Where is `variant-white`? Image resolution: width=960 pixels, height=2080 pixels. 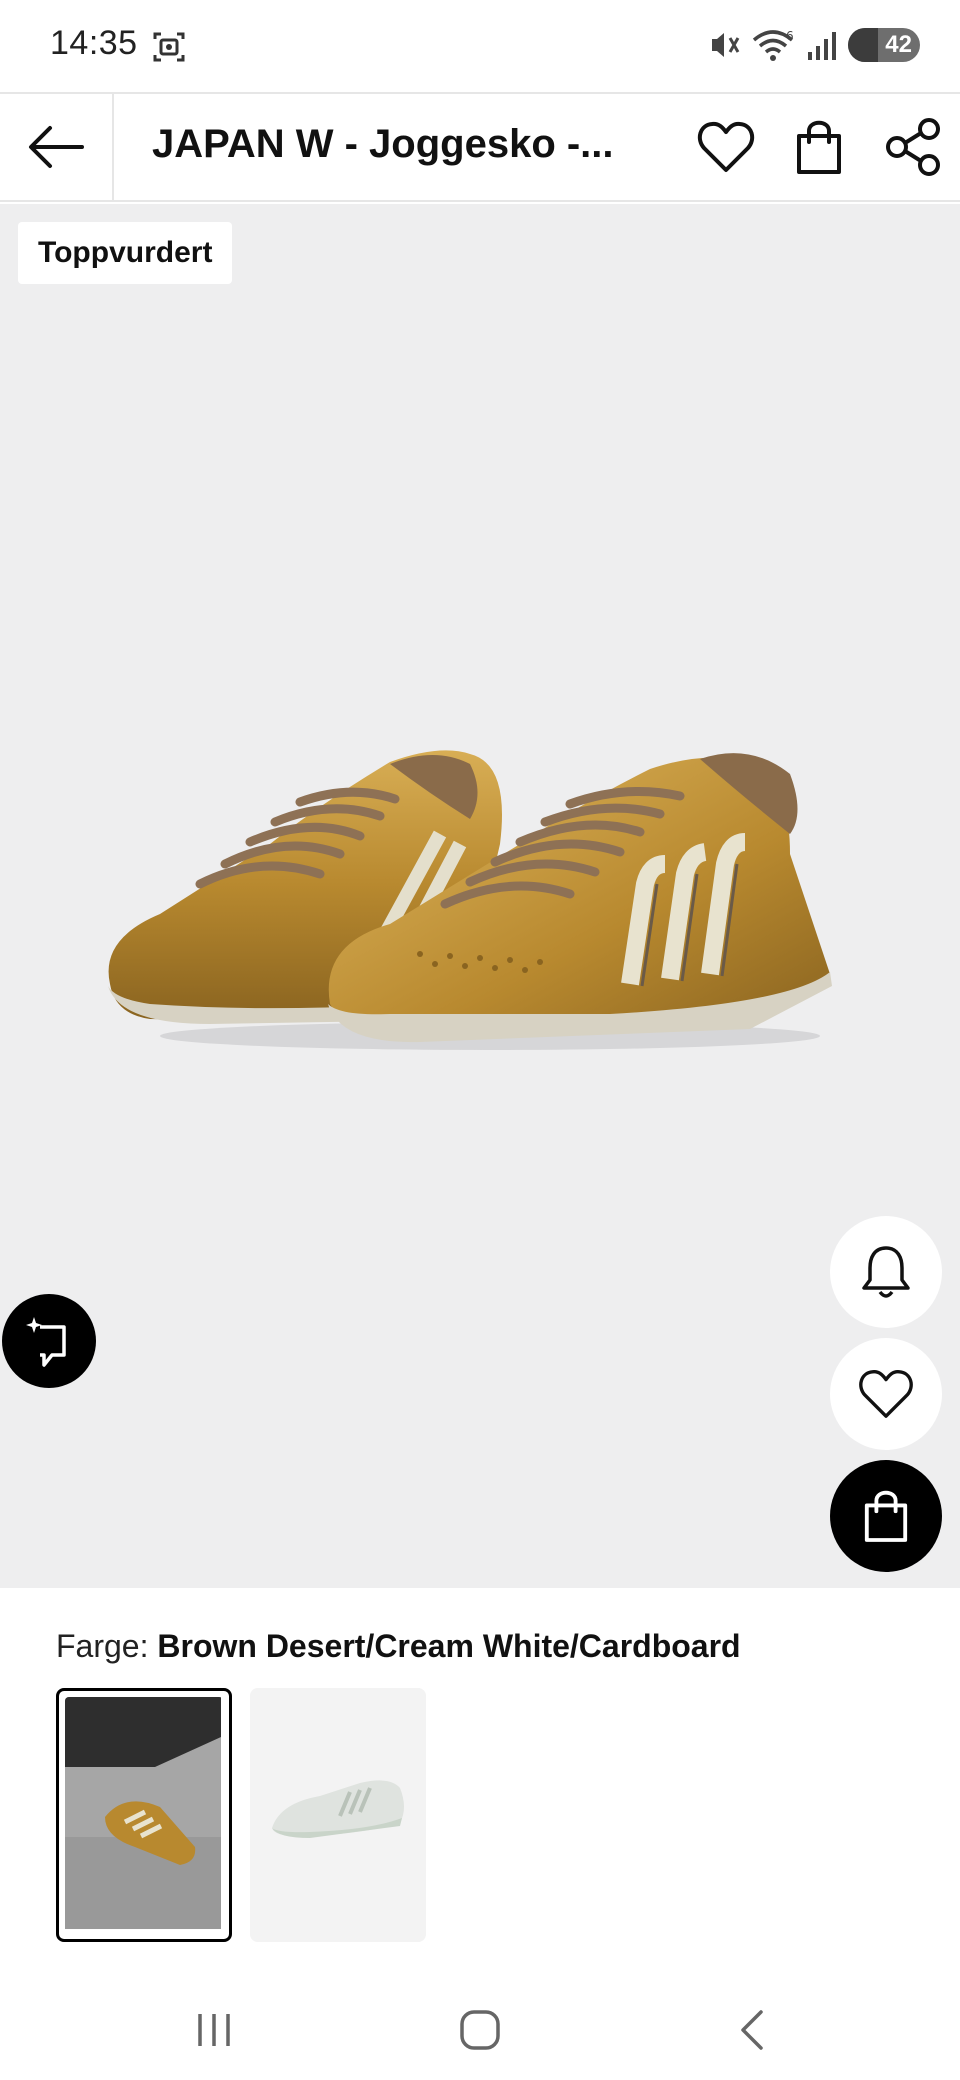
variant-white is located at coordinates (338, 1815).